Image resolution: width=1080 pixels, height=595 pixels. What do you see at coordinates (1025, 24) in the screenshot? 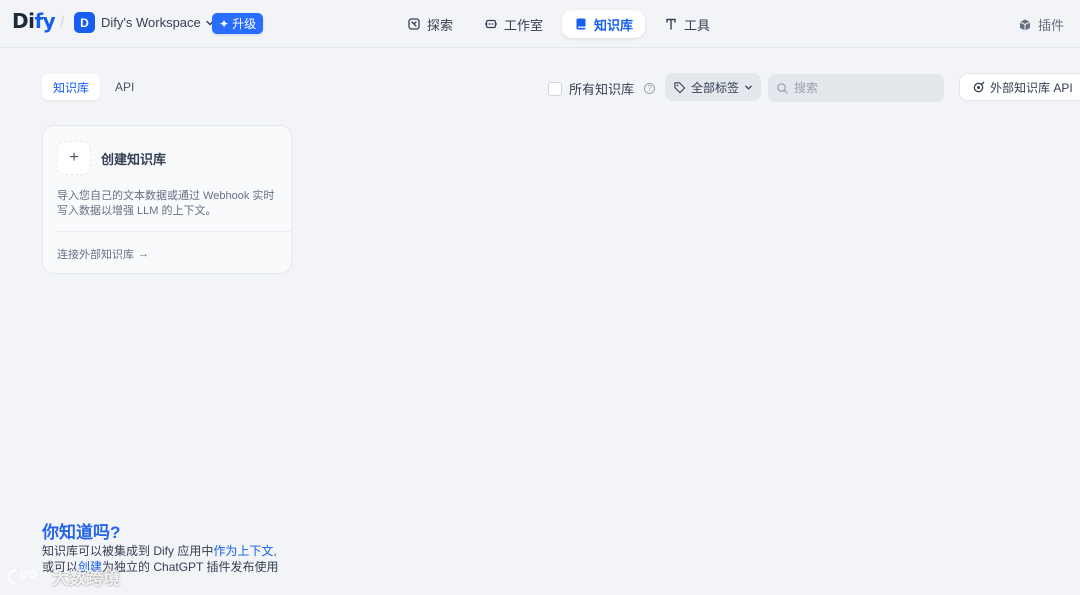
I see `cube-icon` at bounding box center [1025, 24].